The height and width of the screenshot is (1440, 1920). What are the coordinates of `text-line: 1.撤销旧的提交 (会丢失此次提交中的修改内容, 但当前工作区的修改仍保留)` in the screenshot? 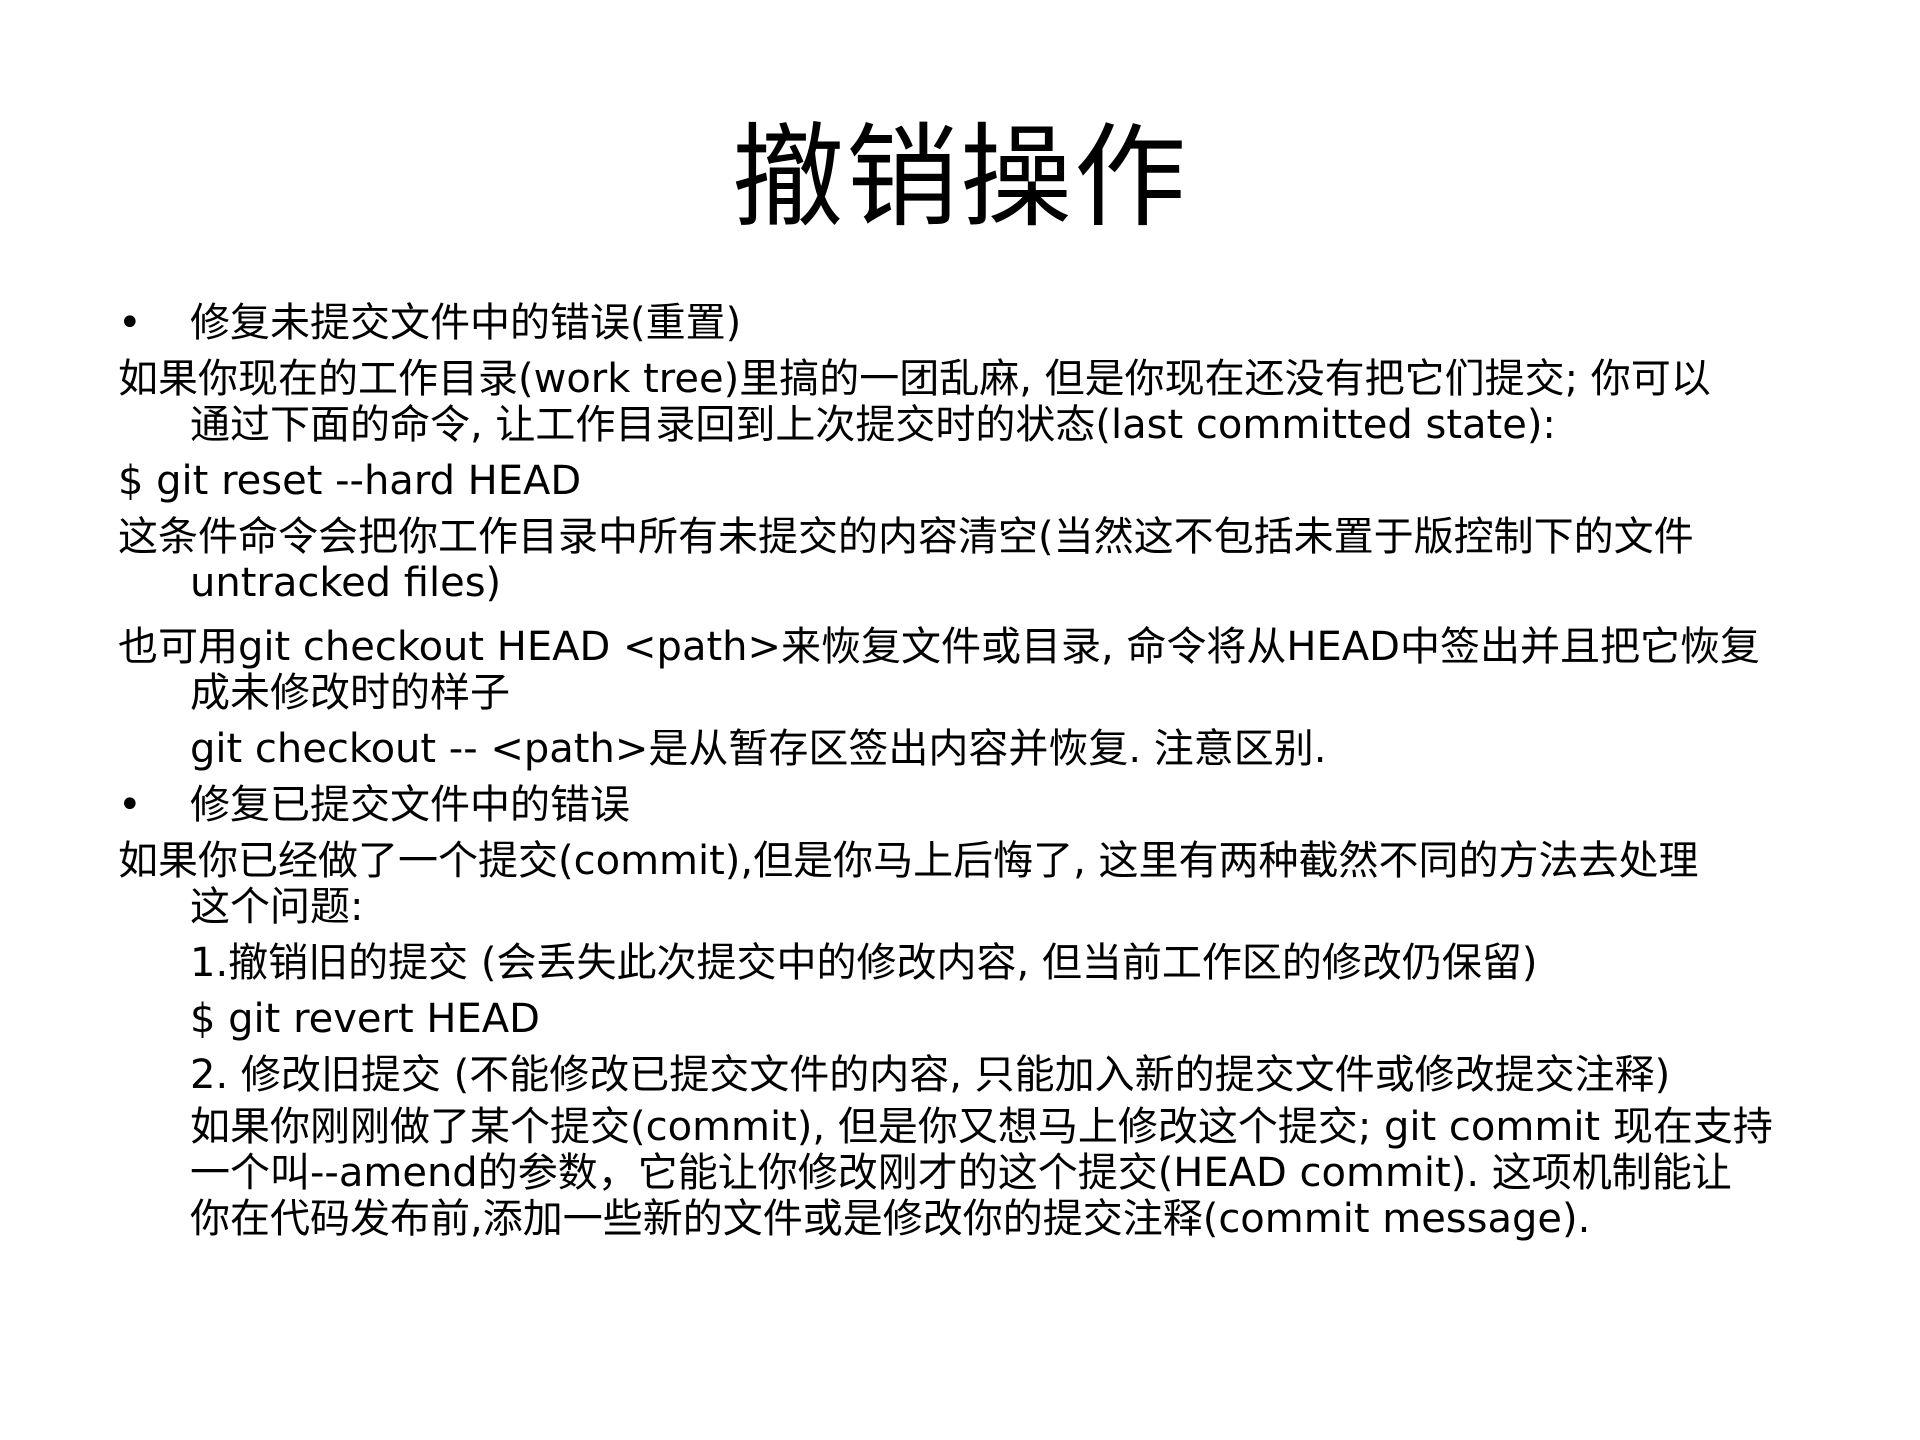 It's located at (864, 963).